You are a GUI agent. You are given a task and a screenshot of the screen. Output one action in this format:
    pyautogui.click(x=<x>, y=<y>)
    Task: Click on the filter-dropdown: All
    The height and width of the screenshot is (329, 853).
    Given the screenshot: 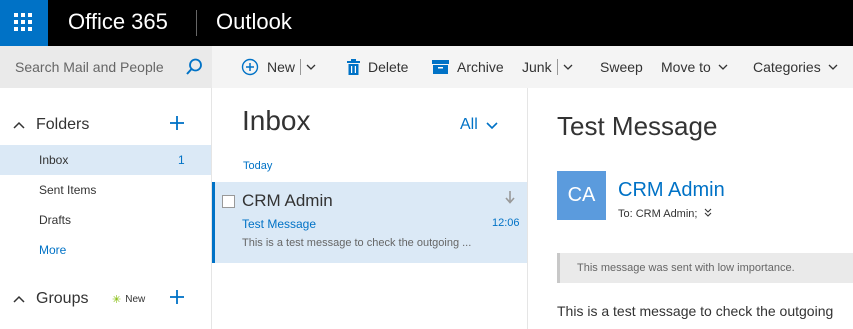 What is the action you would take?
    pyautogui.click(x=479, y=125)
    